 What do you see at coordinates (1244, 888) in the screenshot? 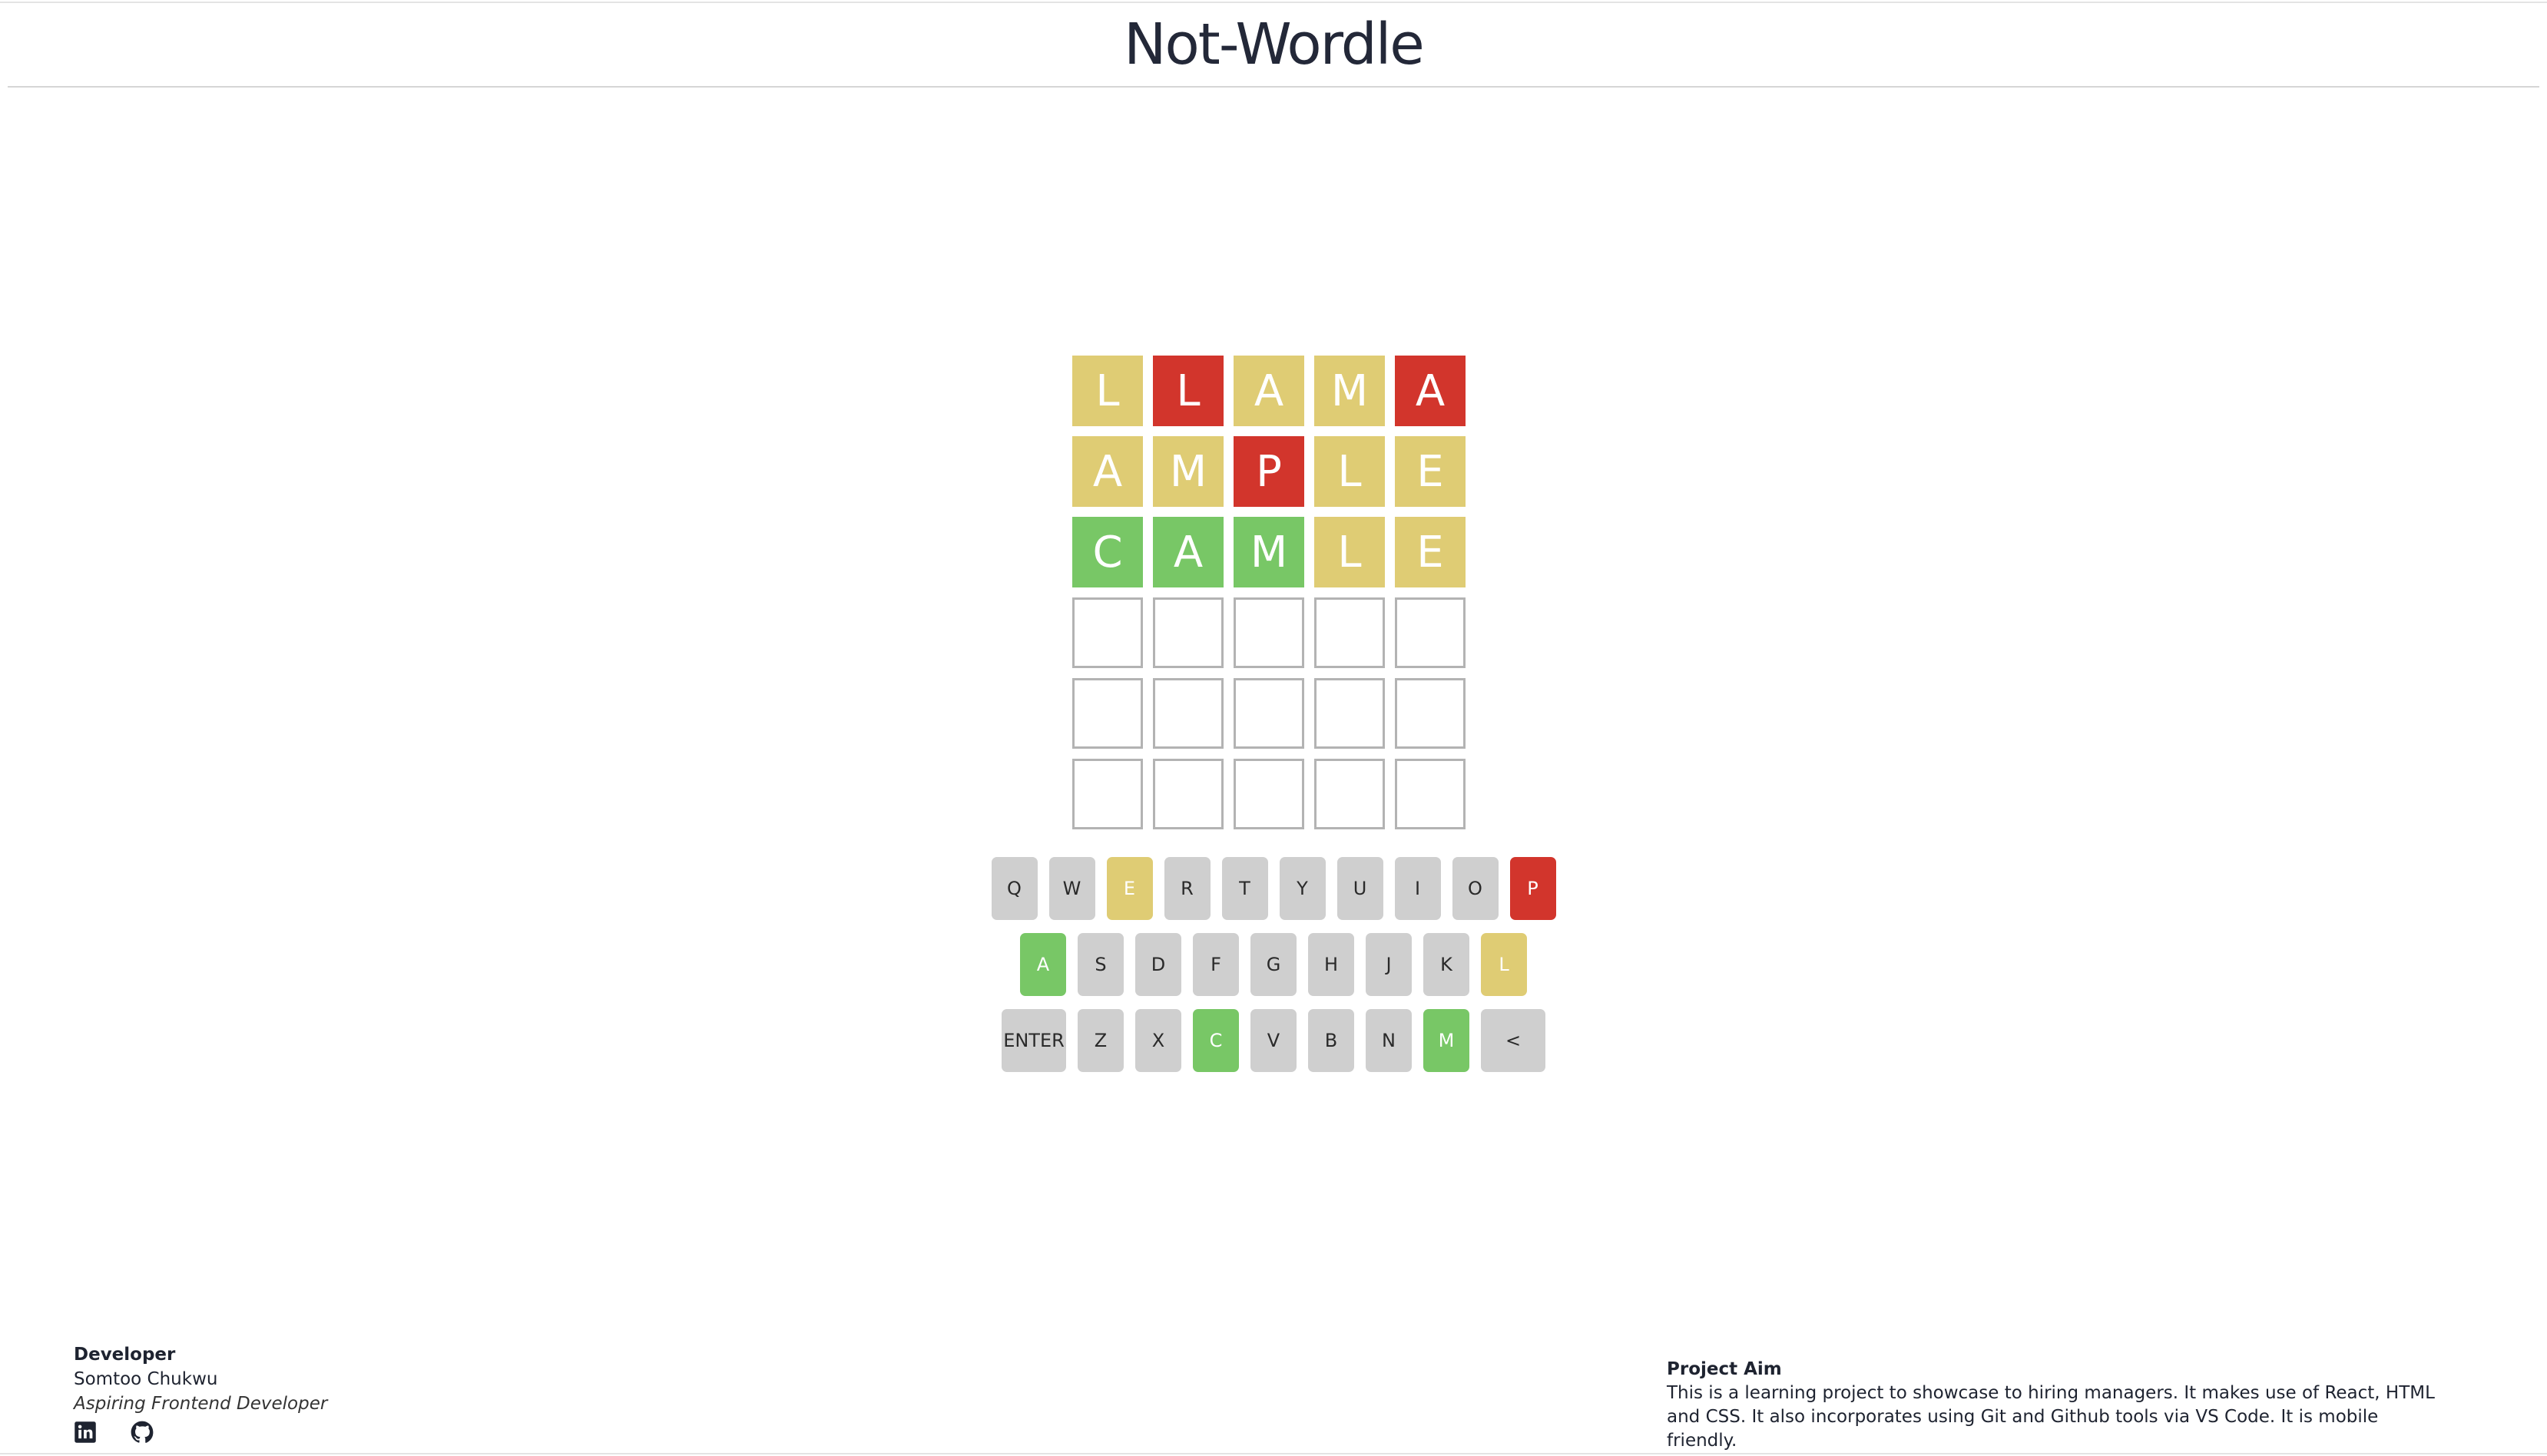
I see `key-t: T` at bounding box center [1244, 888].